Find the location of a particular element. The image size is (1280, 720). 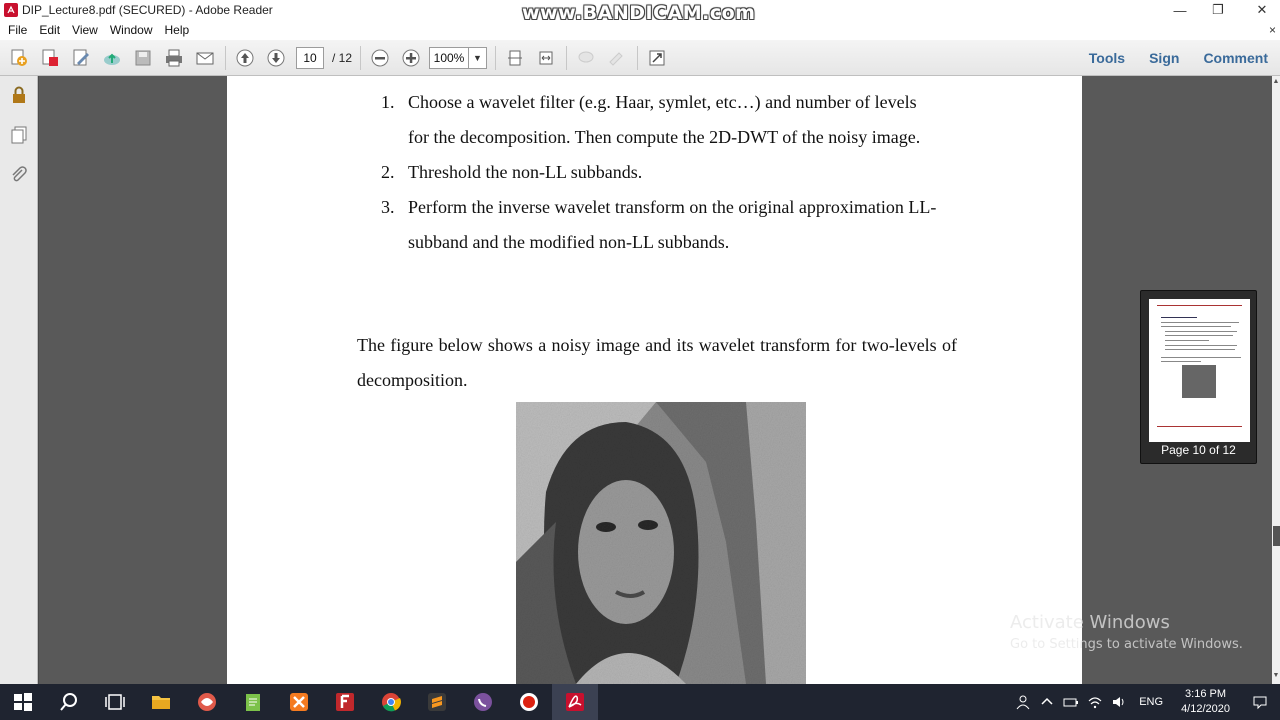

menu-help: Help is located at coordinates (177, 30).